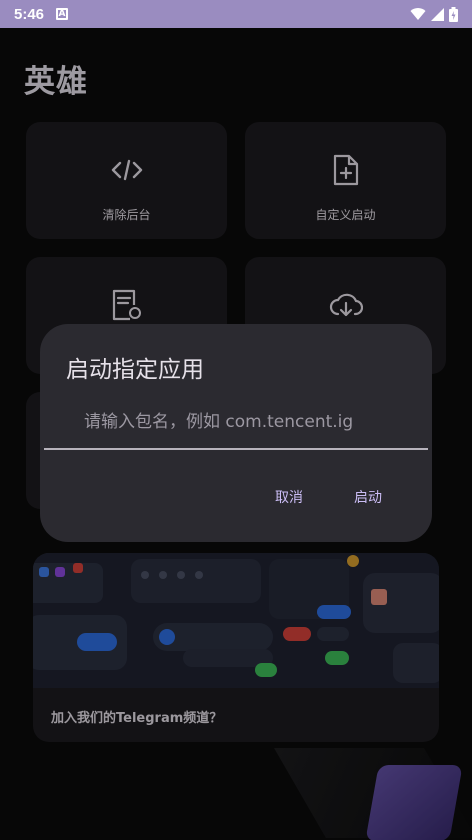 The image size is (472, 840). What do you see at coordinates (437, 14) in the screenshot?
I see `signal-icon` at bounding box center [437, 14].